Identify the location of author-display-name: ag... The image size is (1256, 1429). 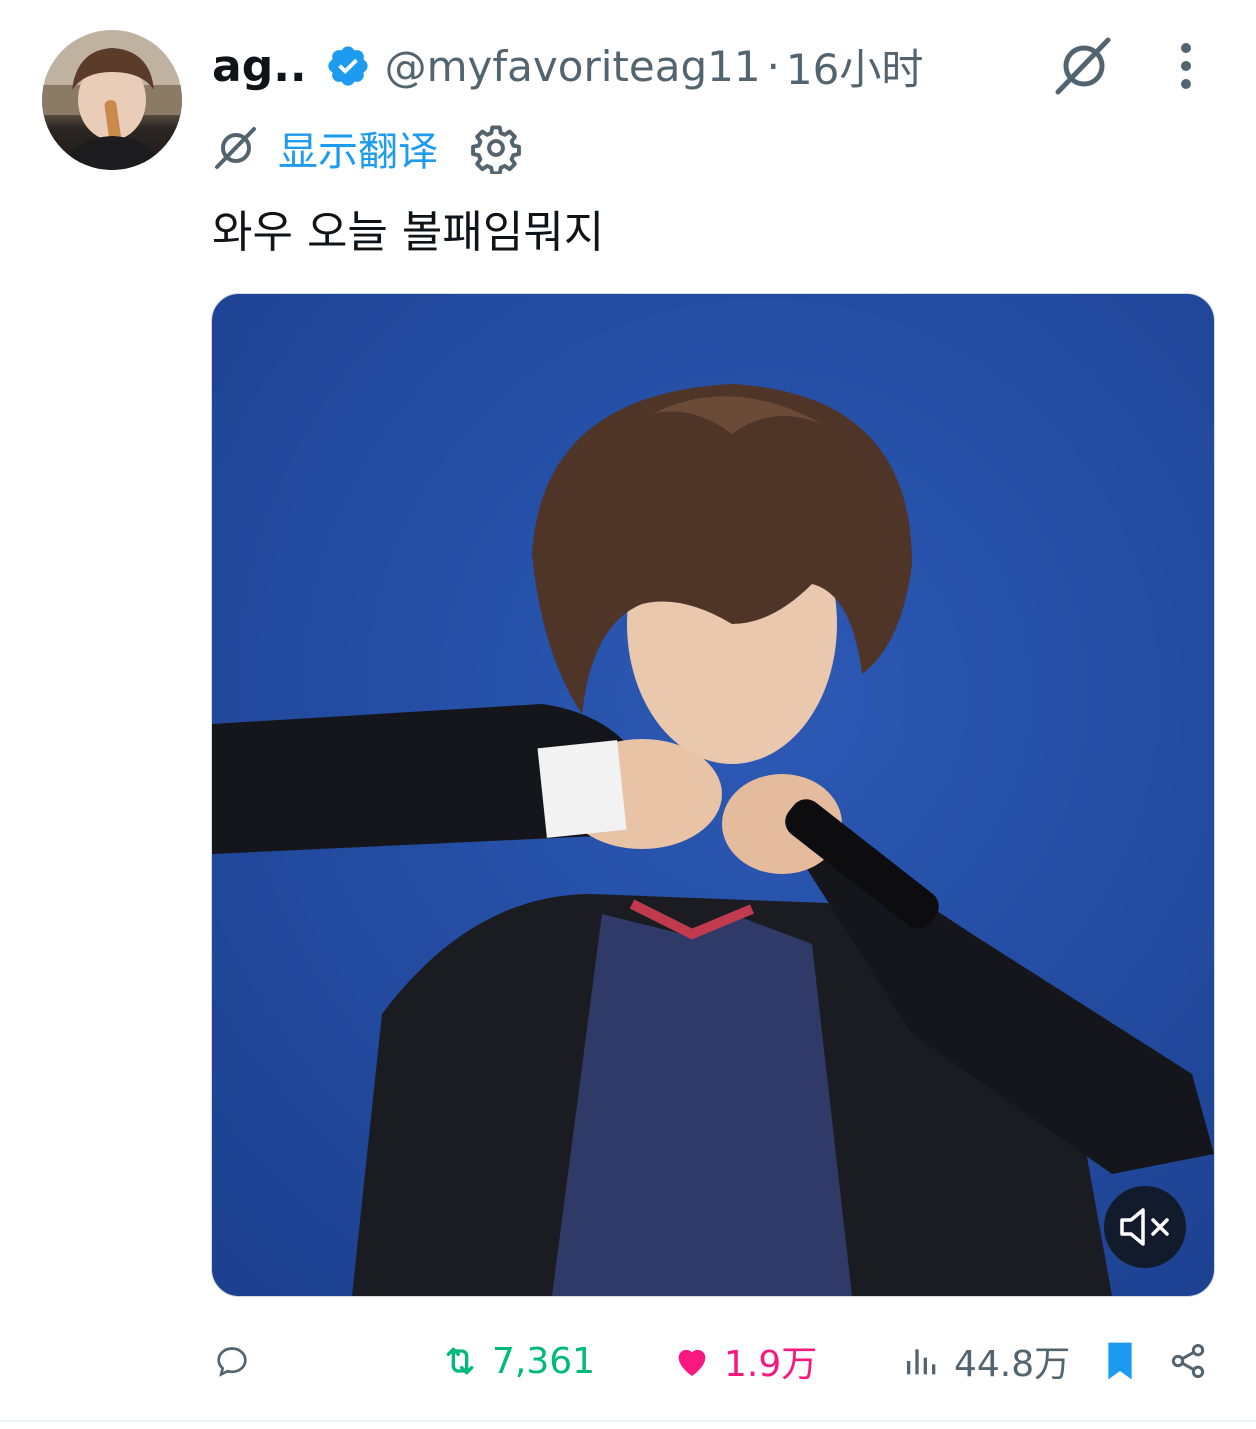
(259, 66).